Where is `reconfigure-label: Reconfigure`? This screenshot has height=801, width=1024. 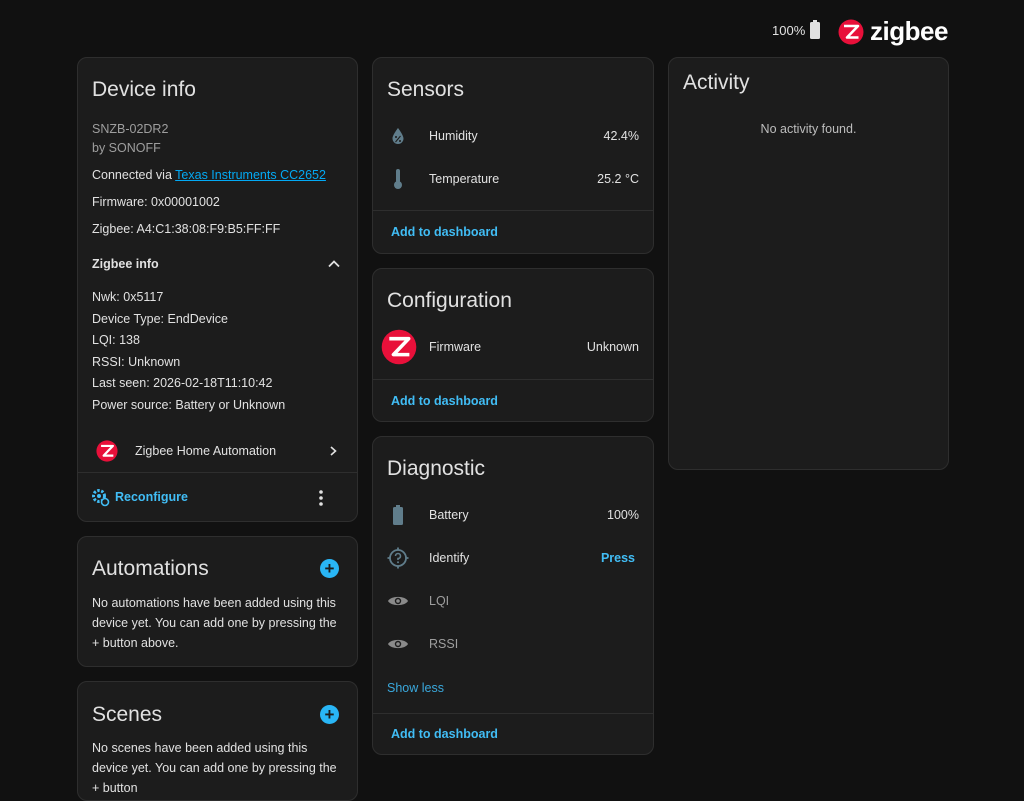
reconfigure-label: Reconfigure is located at coordinates (151, 497).